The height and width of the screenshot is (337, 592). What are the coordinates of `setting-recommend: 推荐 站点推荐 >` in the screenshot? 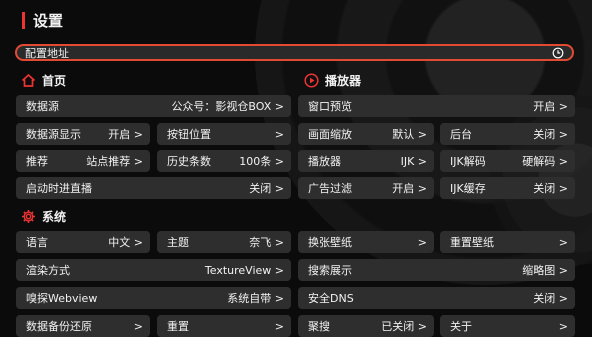 It's located at (83, 161).